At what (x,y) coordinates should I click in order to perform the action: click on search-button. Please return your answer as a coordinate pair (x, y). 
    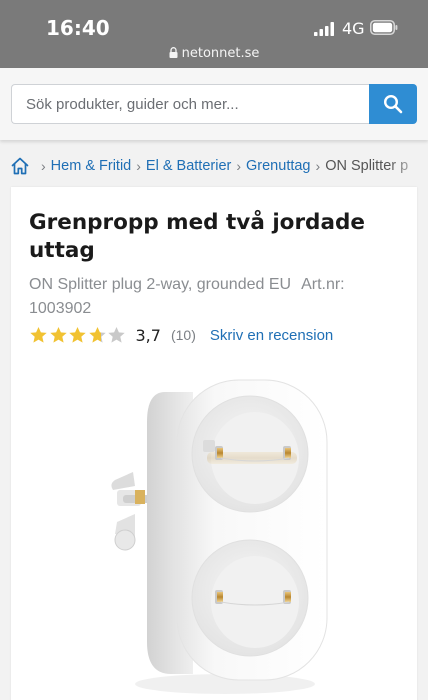
    Looking at the image, I should click on (393, 104).